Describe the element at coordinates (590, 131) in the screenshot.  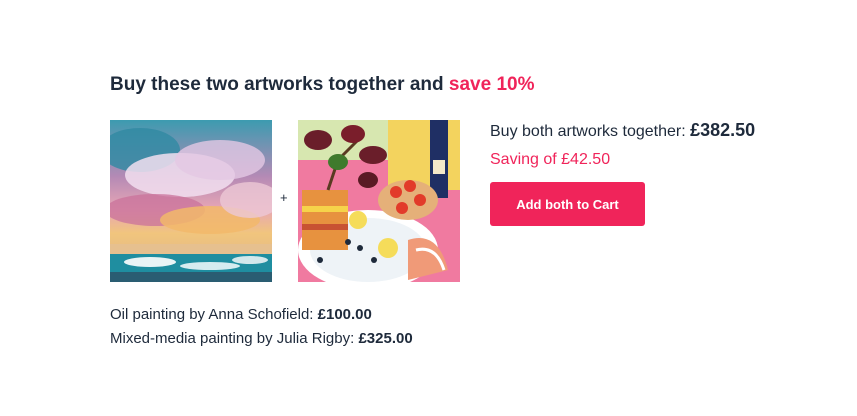
I see `bundle-total-label: Buy both artworks together:` at that location.